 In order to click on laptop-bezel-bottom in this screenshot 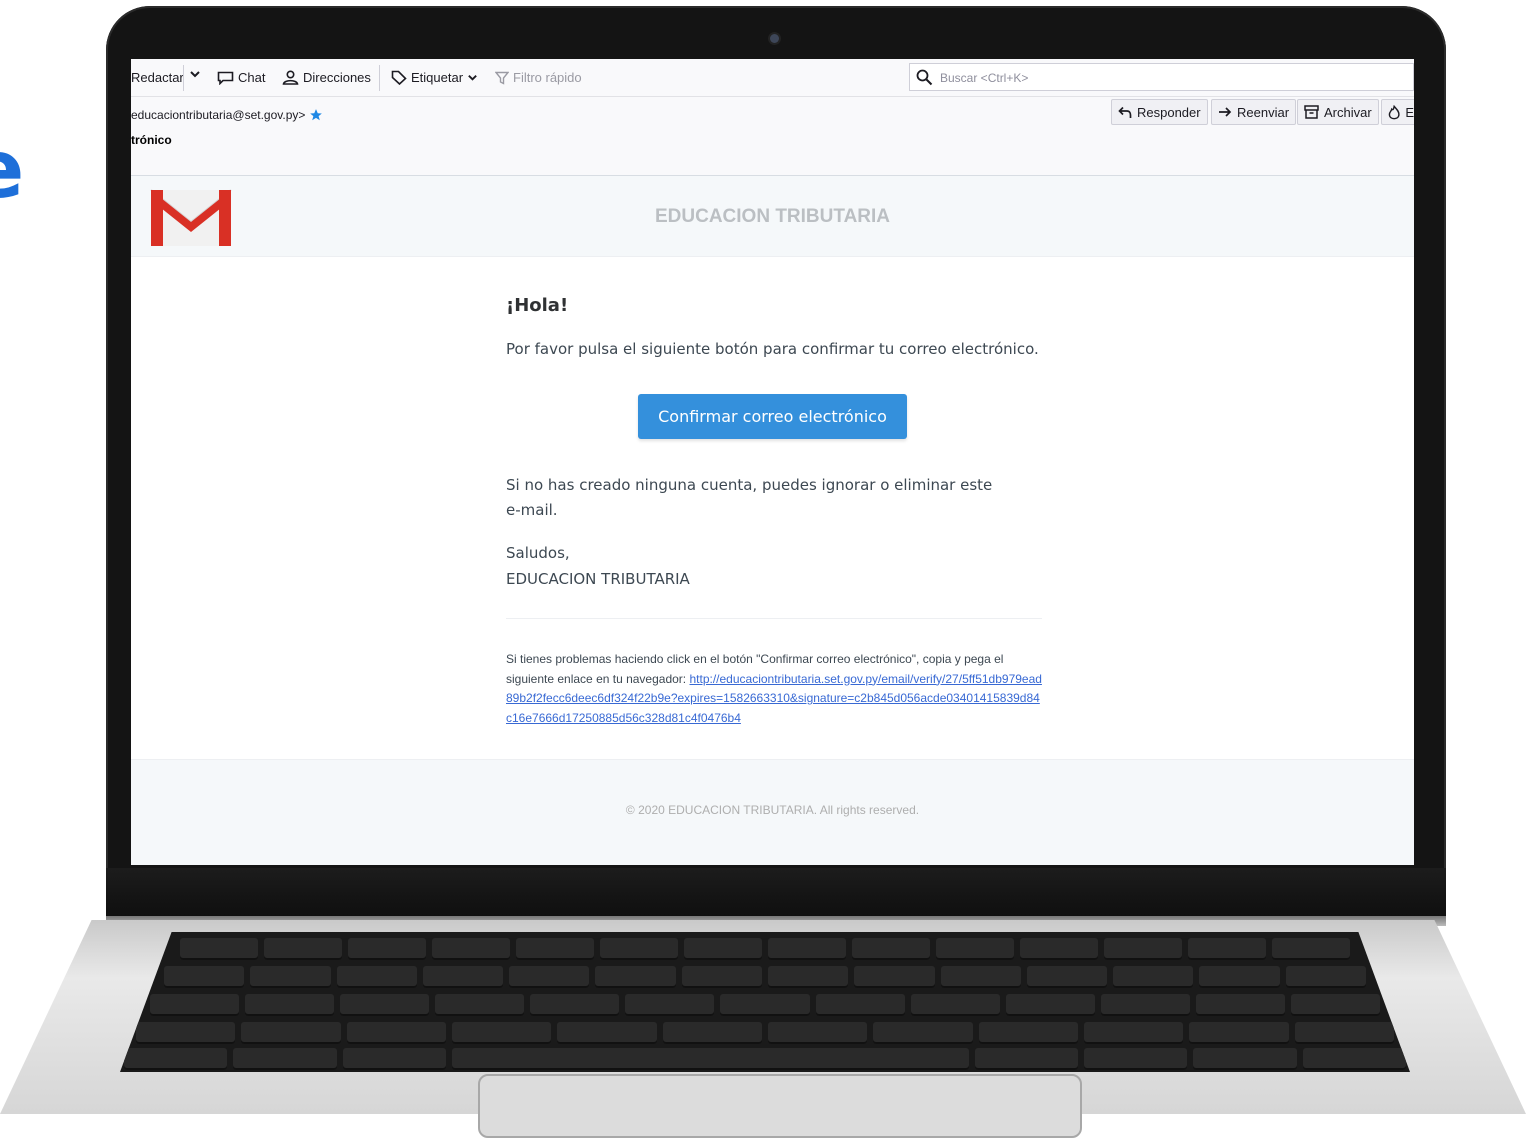, I will do `click(776, 894)`.